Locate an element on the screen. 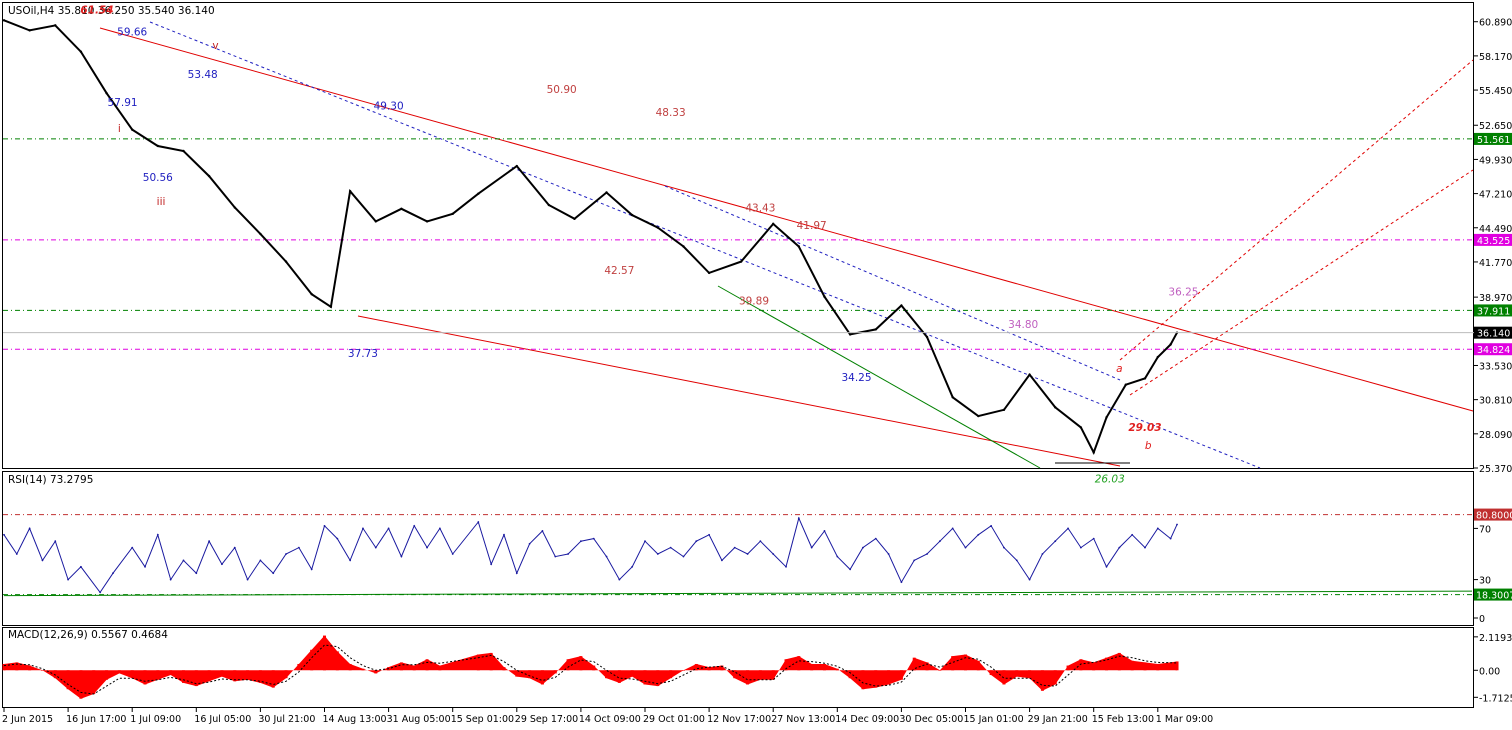 The width and height of the screenshot is (1512, 730). wave-label: 57.91 is located at coordinates (123, 103).